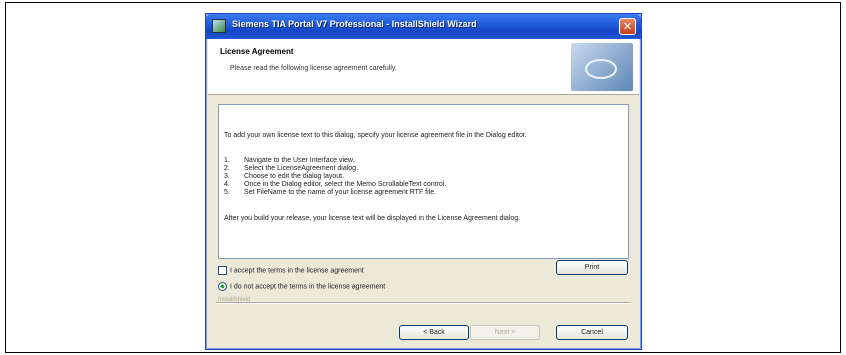 This screenshot has height=355, width=846. I want to click on list-item: 1. Navigate to the User Interface view., so click(289, 160).